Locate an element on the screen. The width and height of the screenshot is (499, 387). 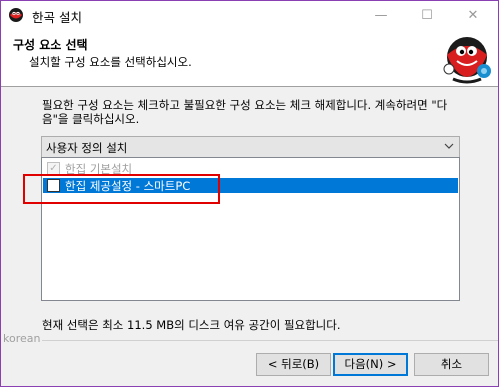
back-button: < 뒤로(B) is located at coordinates (293, 364).